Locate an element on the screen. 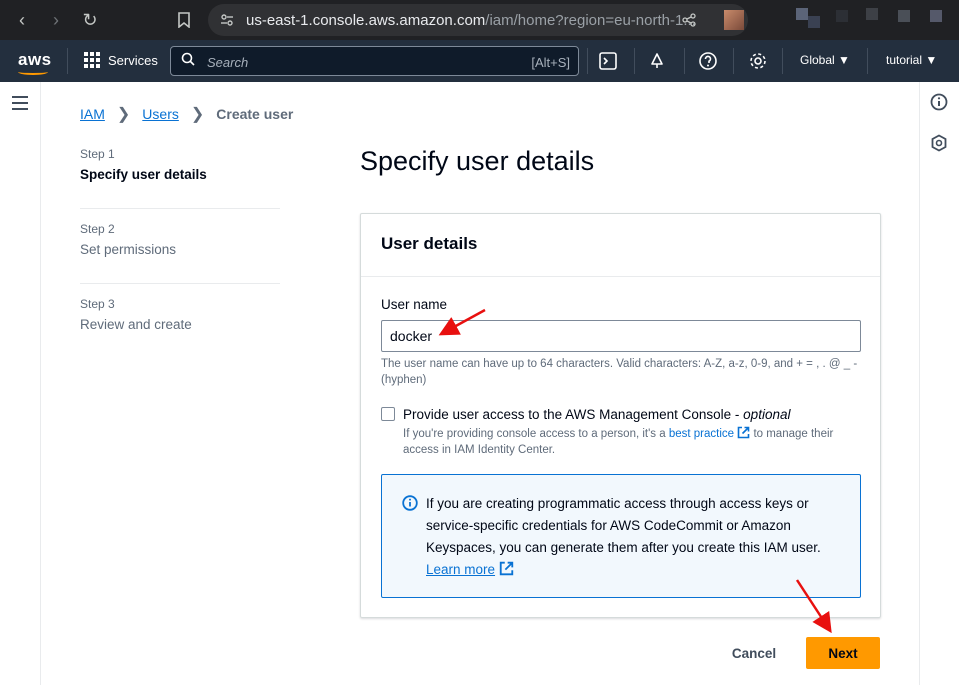  breadcrumb-iam: IAM is located at coordinates (92, 114).